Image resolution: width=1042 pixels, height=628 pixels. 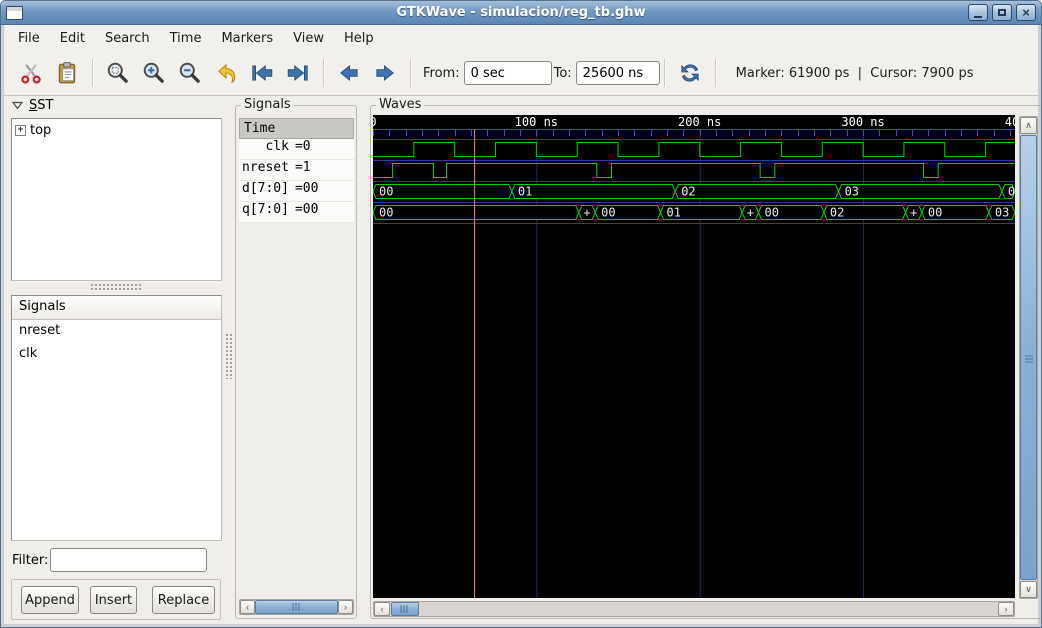 What do you see at coordinates (41, 105) in the screenshot?
I see `sst-label: SST` at bounding box center [41, 105].